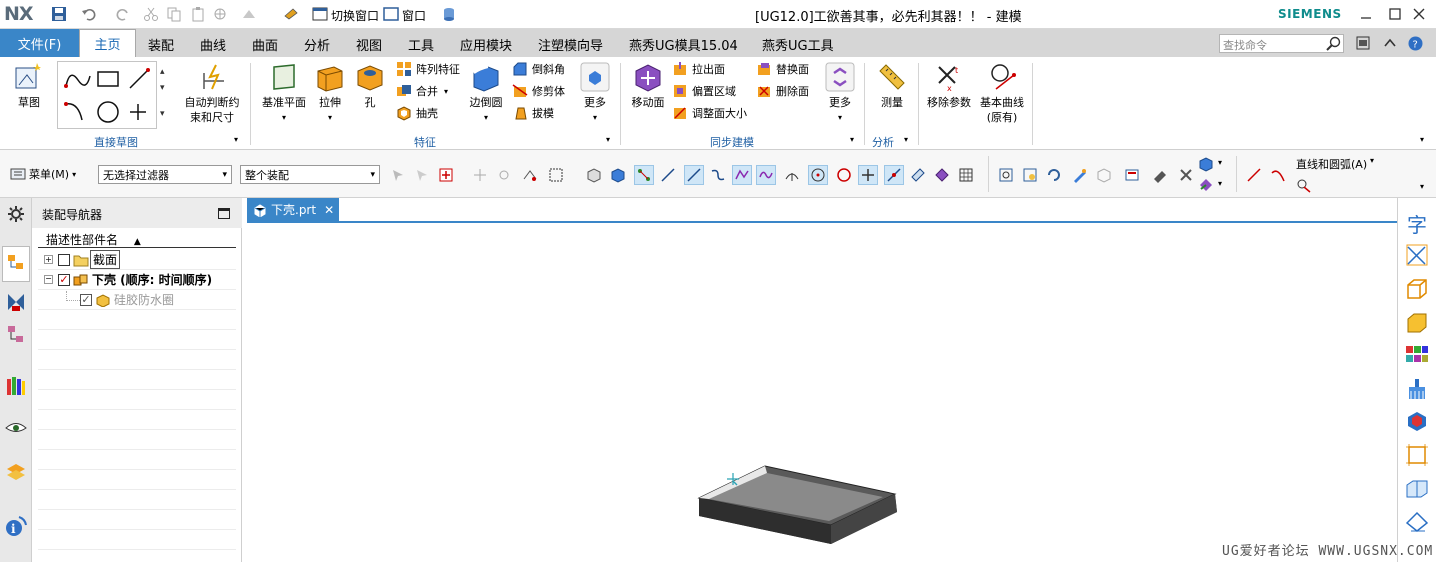 The height and width of the screenshot is (562, 1436). Describe the element at coordinates (291, 14) in the screenshot. I see `touch-mode-icon` at that location.